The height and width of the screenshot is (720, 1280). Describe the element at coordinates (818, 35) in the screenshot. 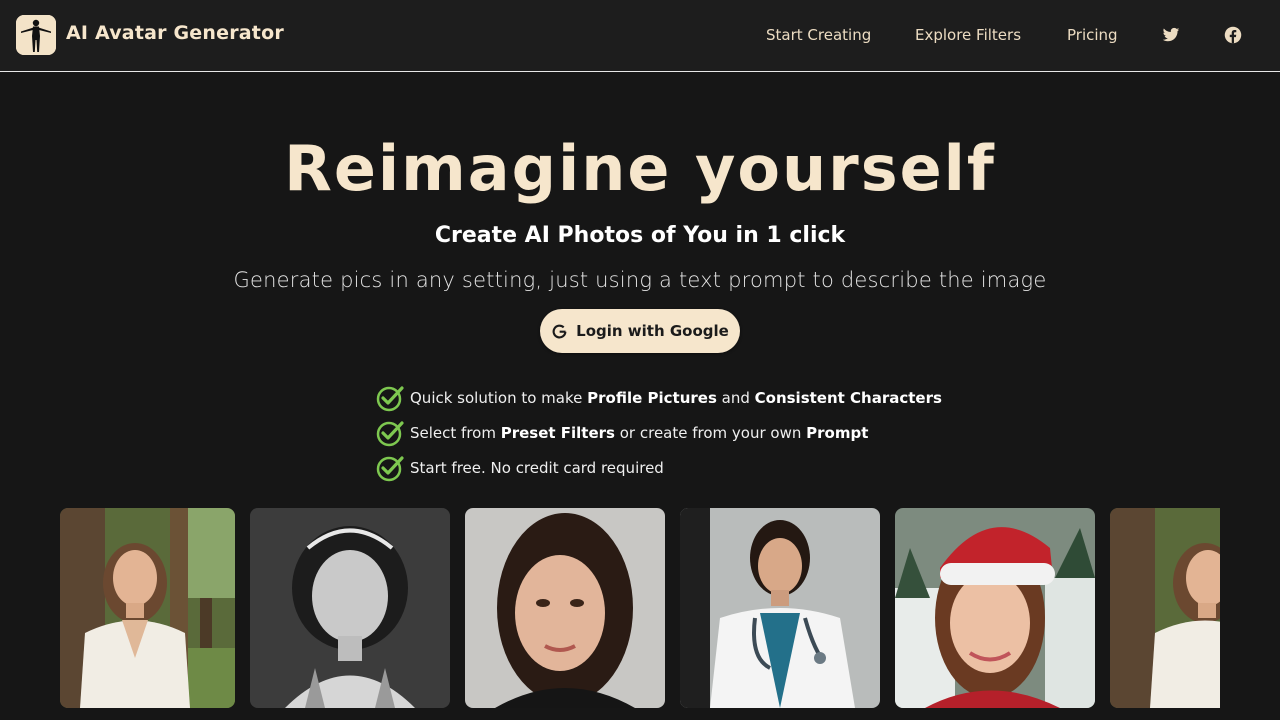

I see `nav-start-creating: Start Creating` at that location.